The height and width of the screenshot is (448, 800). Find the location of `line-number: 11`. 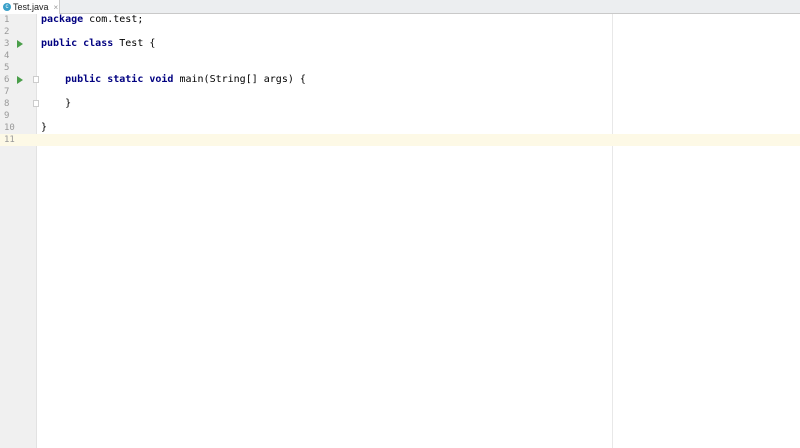

line-number: 11 is located at coordinates (9, 140).